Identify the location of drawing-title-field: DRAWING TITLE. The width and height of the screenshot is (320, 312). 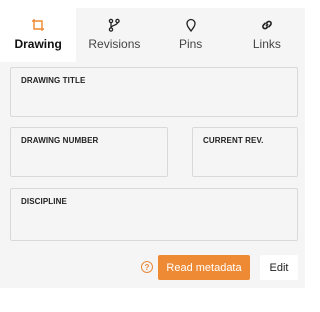
(154, 92).